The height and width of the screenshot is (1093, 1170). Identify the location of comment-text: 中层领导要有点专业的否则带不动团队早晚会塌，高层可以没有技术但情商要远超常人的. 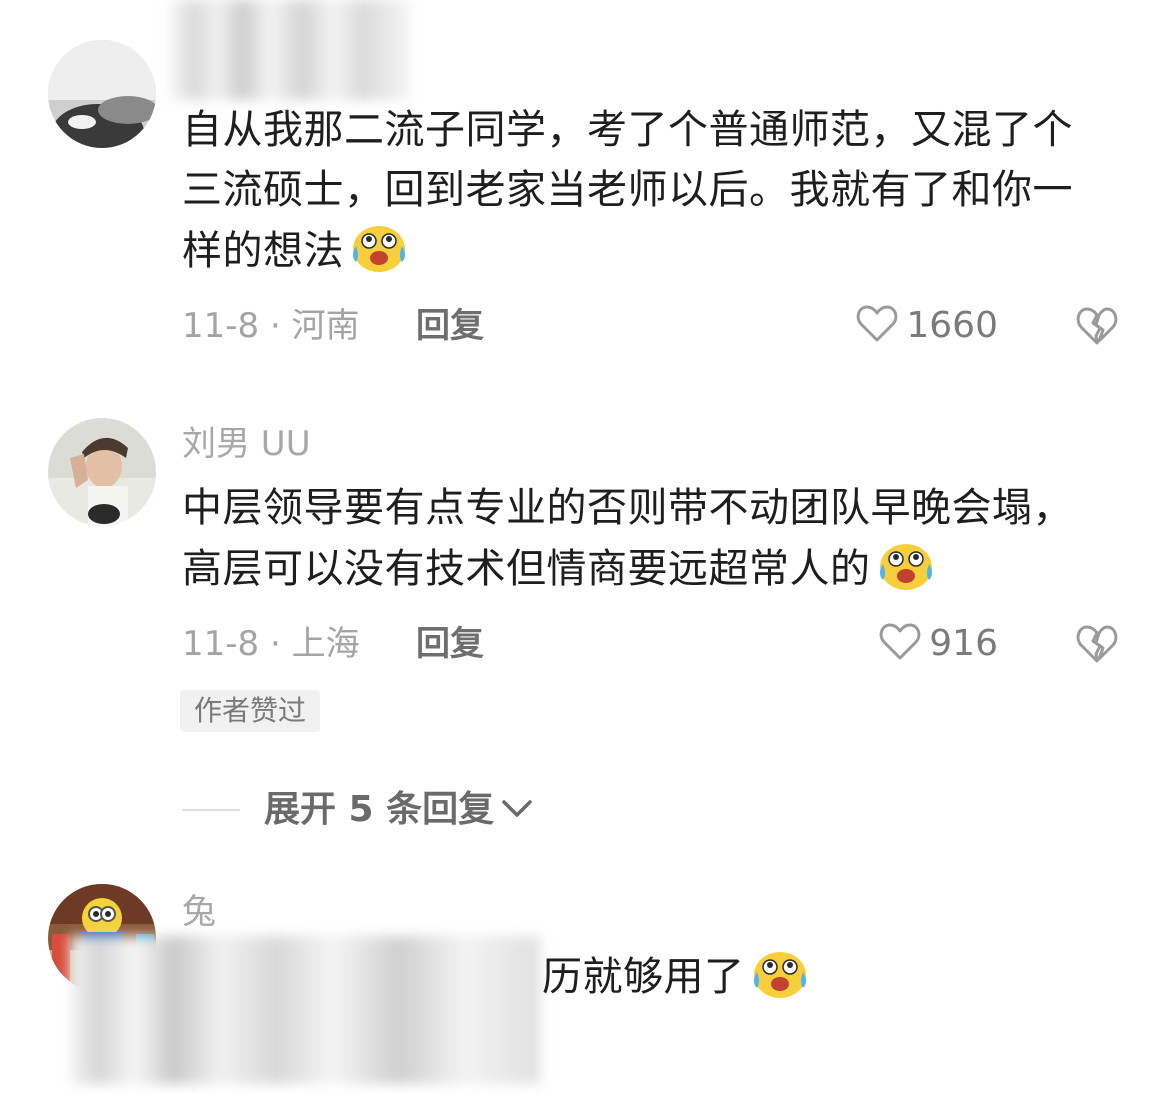
(647, 543).